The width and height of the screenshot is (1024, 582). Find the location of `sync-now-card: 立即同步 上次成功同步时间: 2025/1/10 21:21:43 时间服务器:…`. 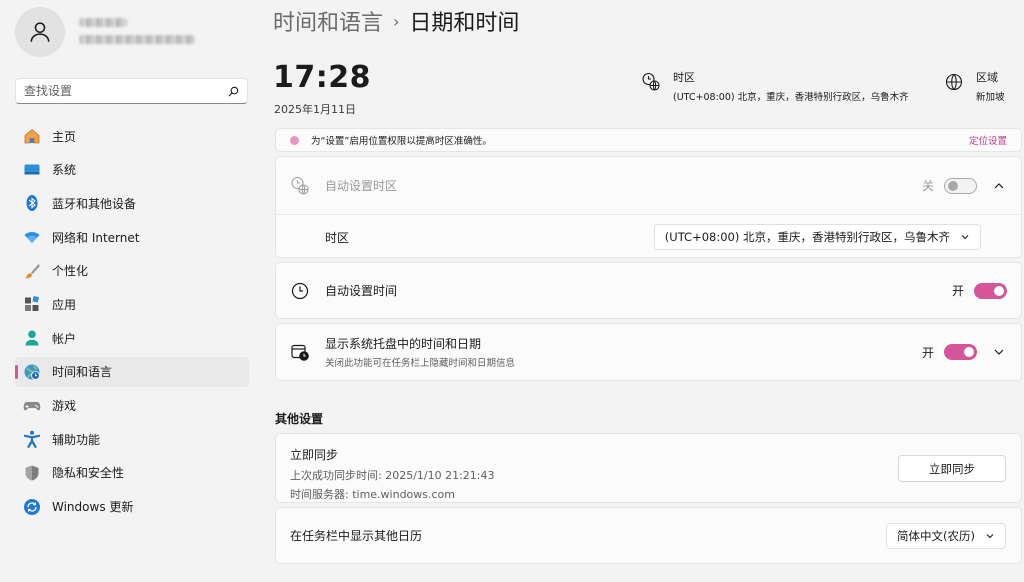

sync-now-card: 立即同步 上次成功同步时间: 2025/1/10 21:21:43 时间服务器:… is located at coordinates (648, 468).